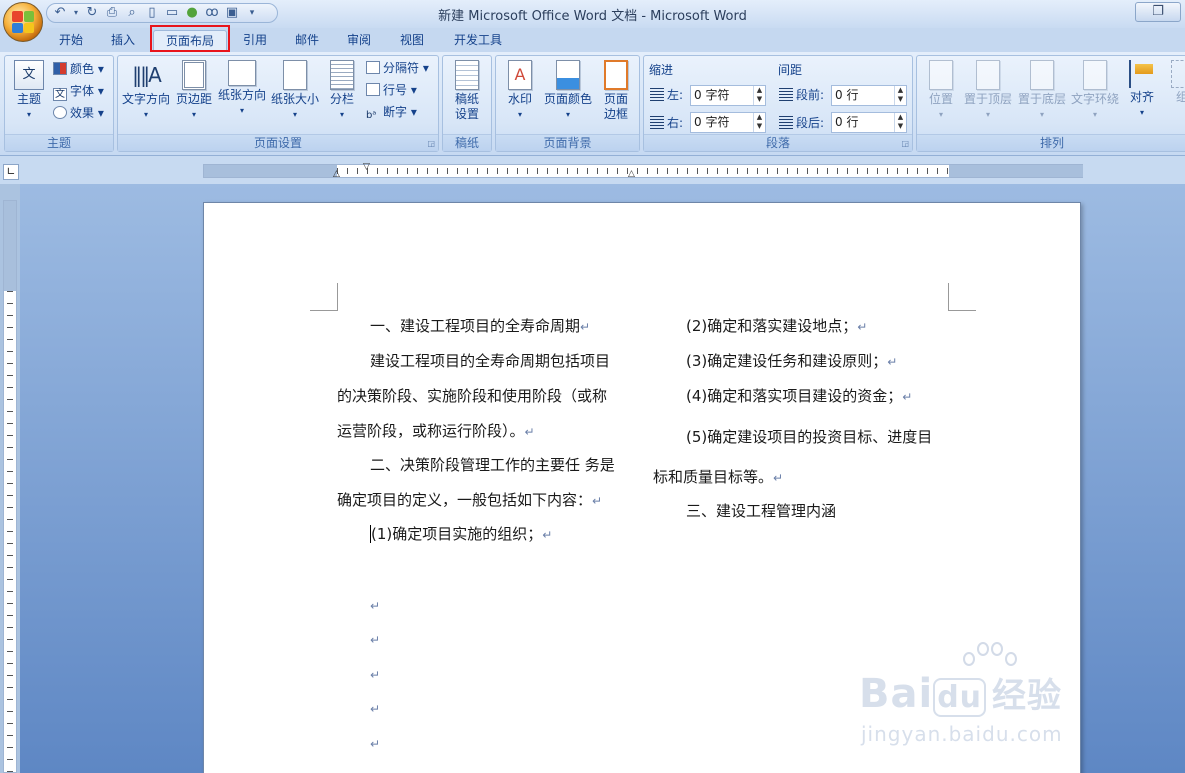 This screenshot has height=773, width=1185. Describe the element at coordinates (776, 326) in the screenshot. I see `doc-line: (2)确定和落实建设地点；↵` at that location.